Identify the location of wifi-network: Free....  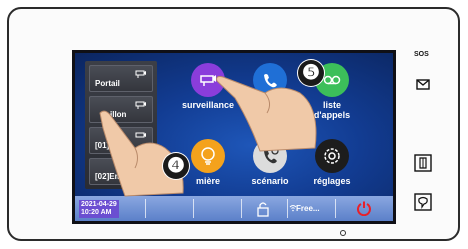
(308, 208).